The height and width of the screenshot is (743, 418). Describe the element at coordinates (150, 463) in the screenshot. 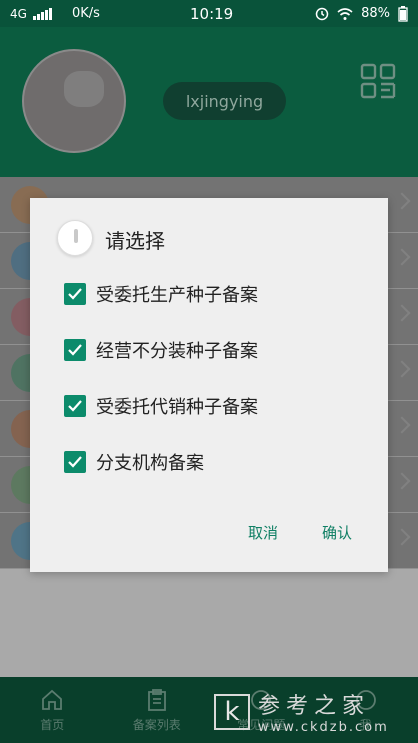

I see `option-label: 分支机构备案` at that location.